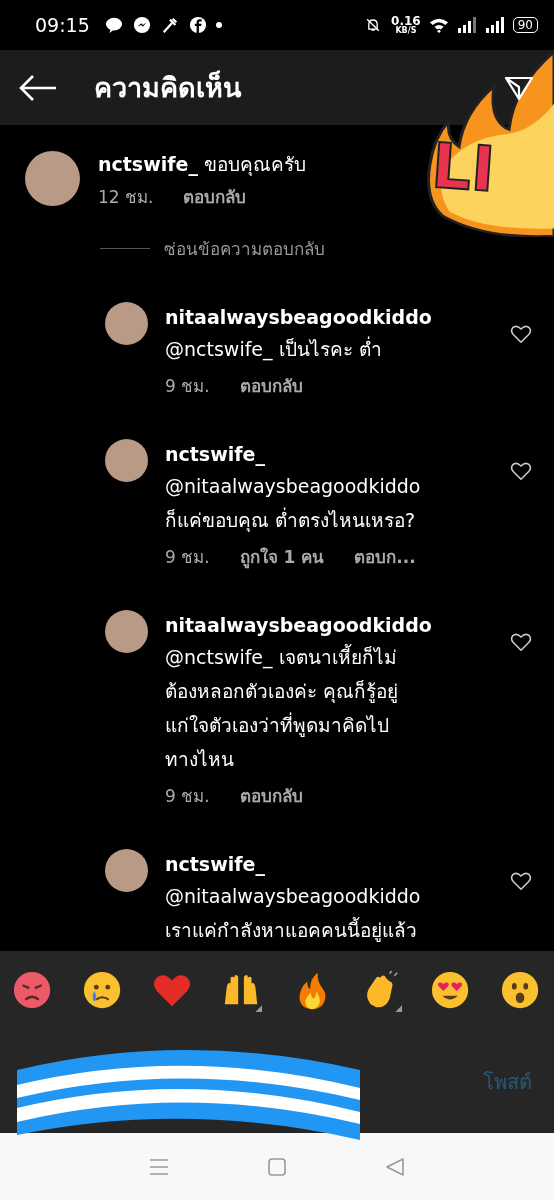  Describe the element at coordinates (274, 349) in the screenshot. I see `reply-text: @nctswife_ เป็นไรคะ ต่ำ` at that location.